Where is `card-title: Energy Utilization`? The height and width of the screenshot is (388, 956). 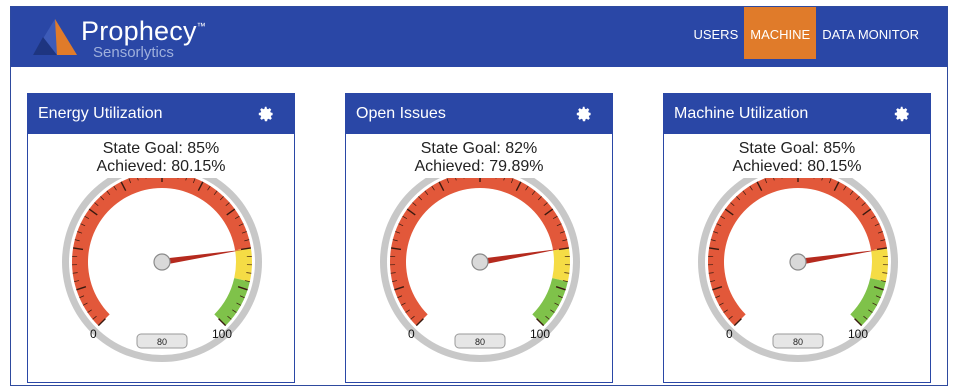 card-title: Energy Utilization is located at coordinates (100, 113).